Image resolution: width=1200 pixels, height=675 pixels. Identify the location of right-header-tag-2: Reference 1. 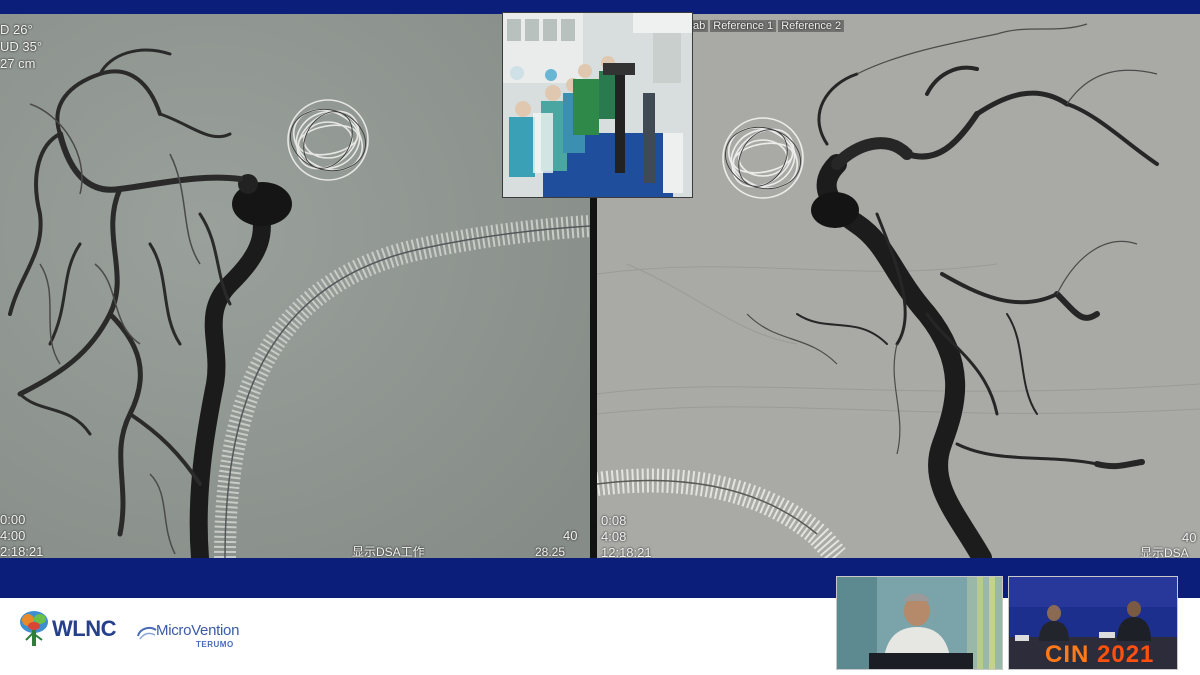
(743, 26).